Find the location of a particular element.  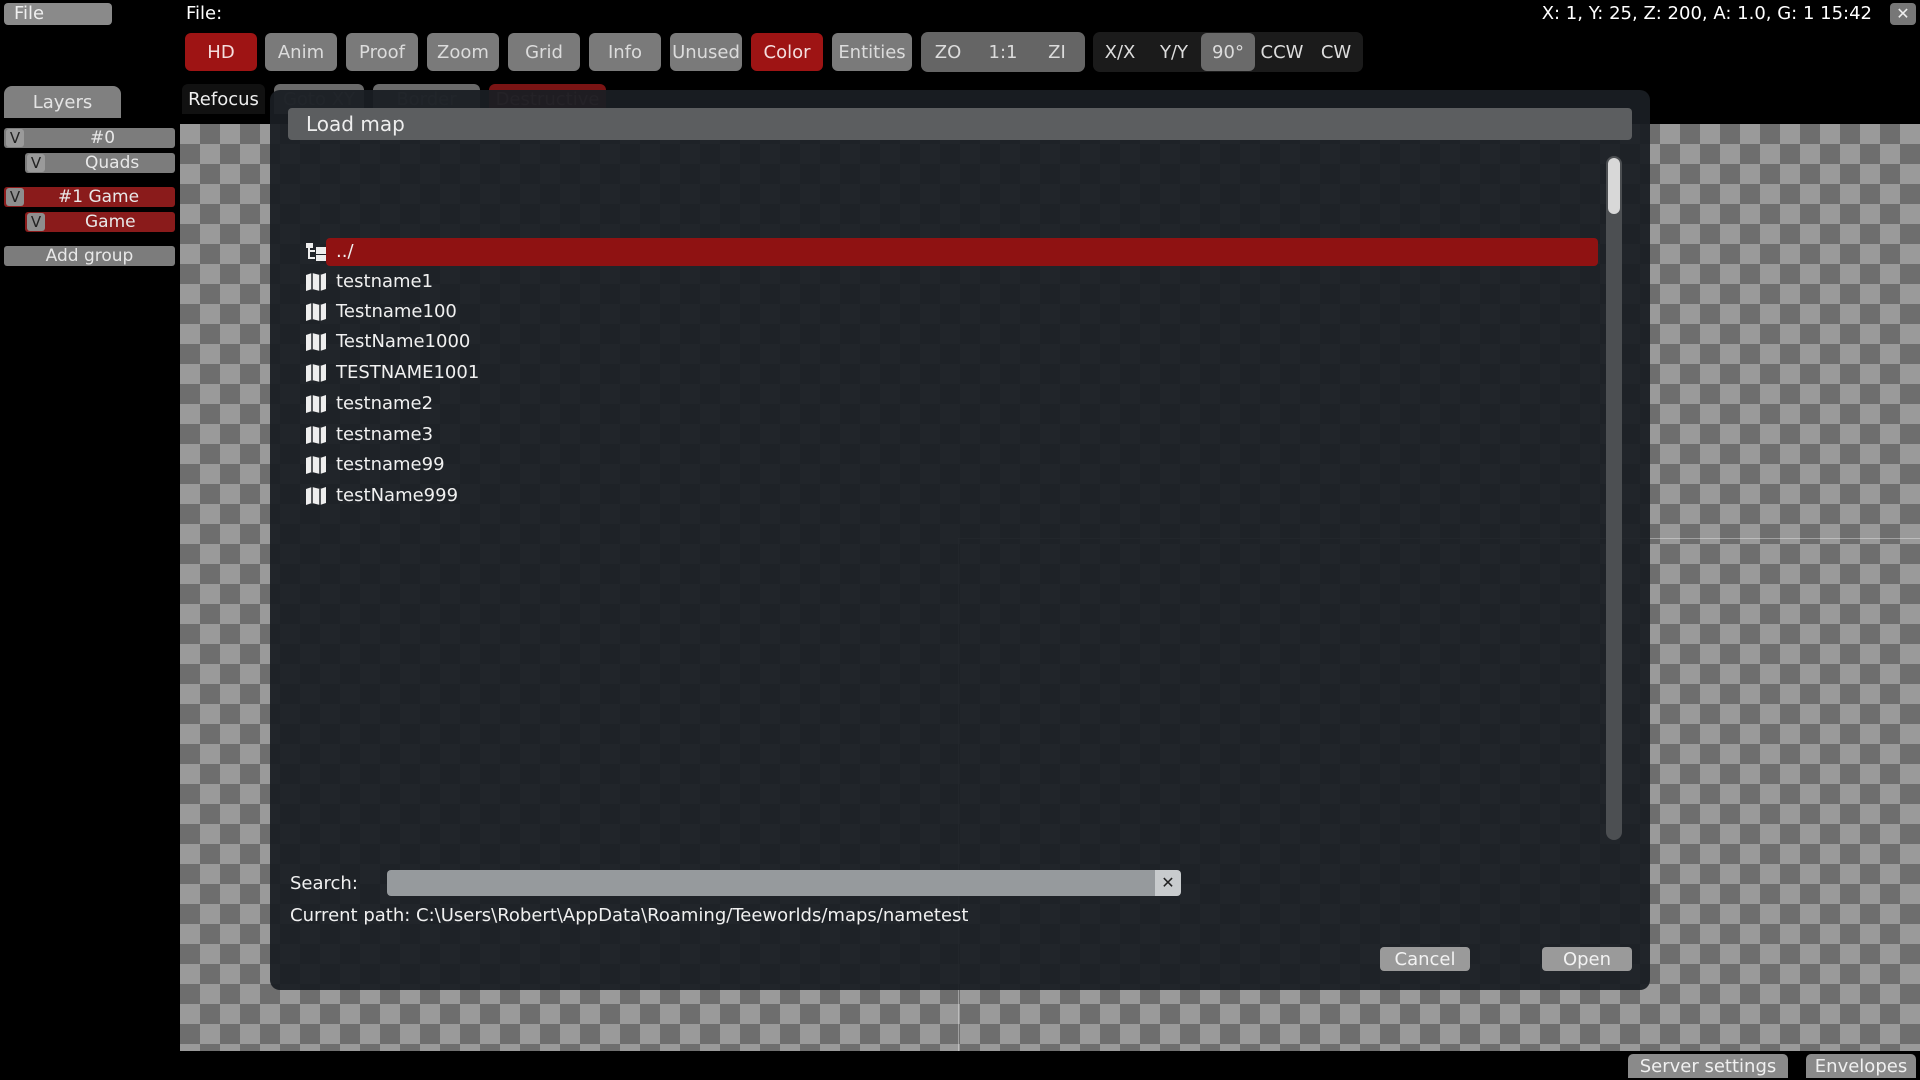

layer-label: Quads is located at coordinates (112, 163).